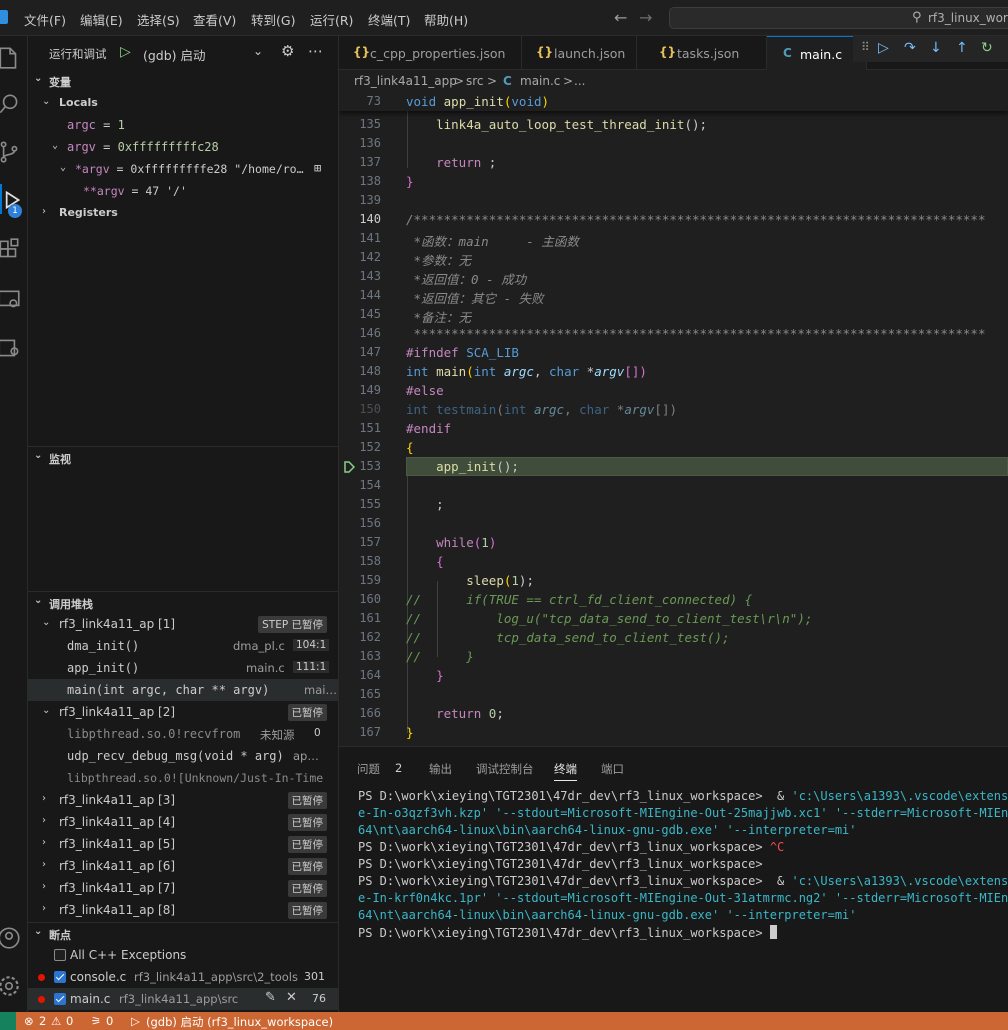  I want to click on tab-launch-json: {} launch.json, so click(579, 53).